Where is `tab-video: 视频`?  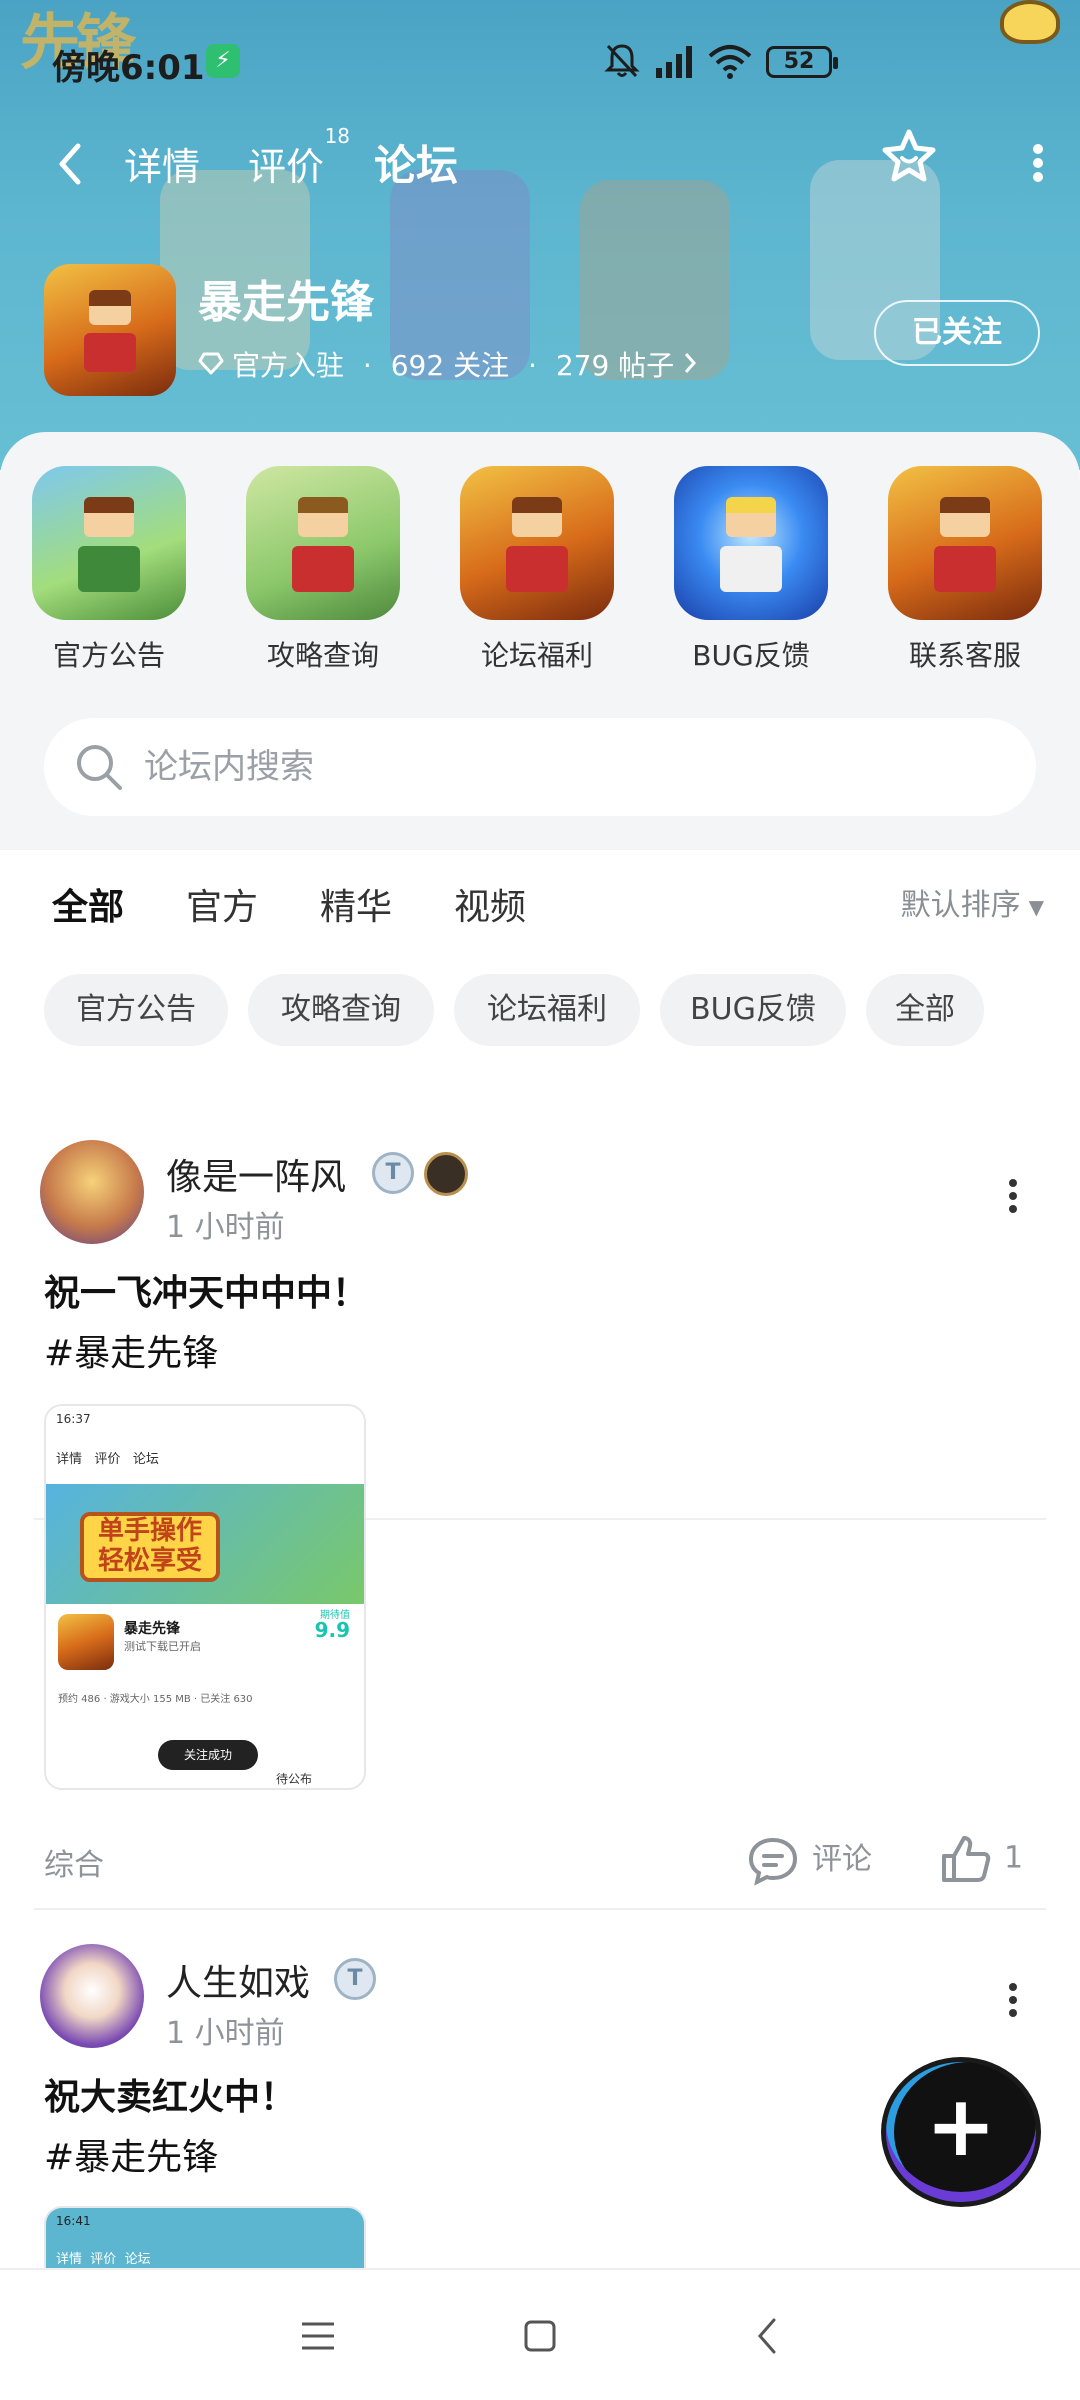
tab-video: 视频 is located at coordinates (490, 904).